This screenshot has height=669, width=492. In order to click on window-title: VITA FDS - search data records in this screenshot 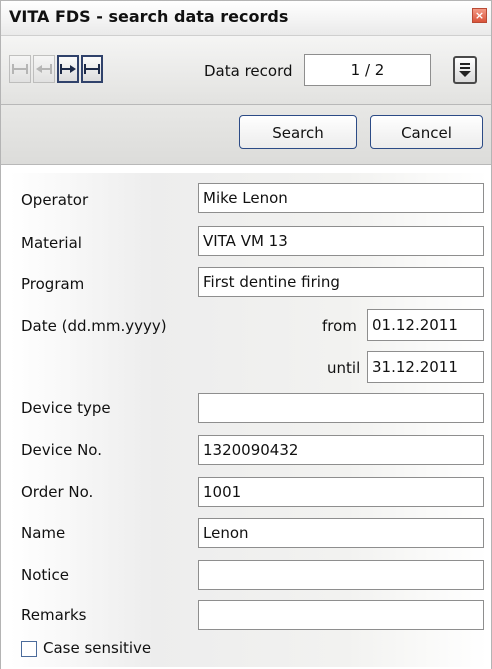, I will do `click(149, 16)`.